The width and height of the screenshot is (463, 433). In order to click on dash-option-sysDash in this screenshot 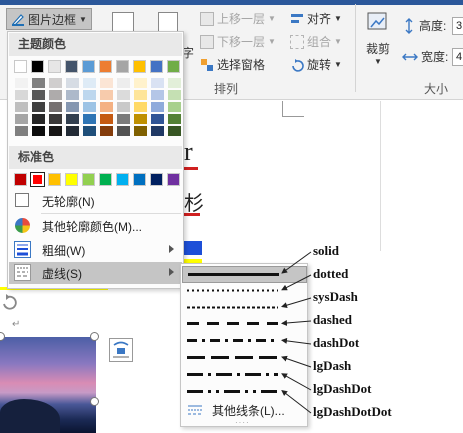, I will do `click(244, 308)`.